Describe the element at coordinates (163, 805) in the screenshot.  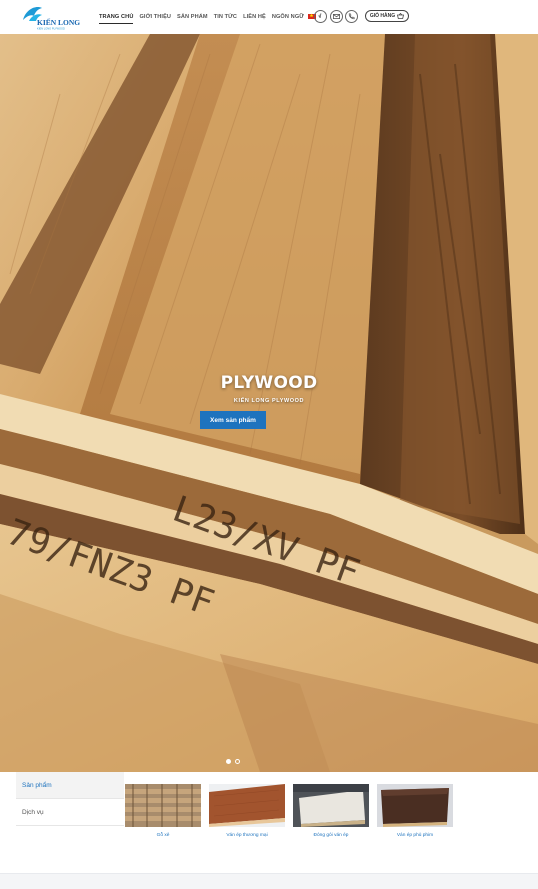
I see `product-image-lumber` at that location.